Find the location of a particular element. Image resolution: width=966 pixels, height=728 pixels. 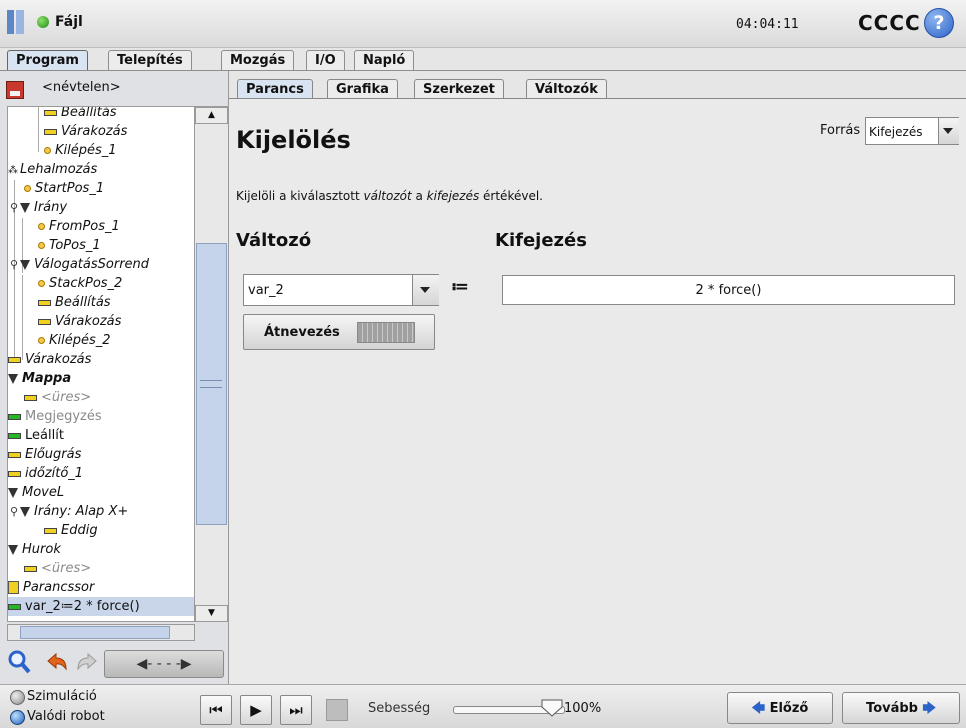

variable-select: var_2 is located at coordinates (341, 290).